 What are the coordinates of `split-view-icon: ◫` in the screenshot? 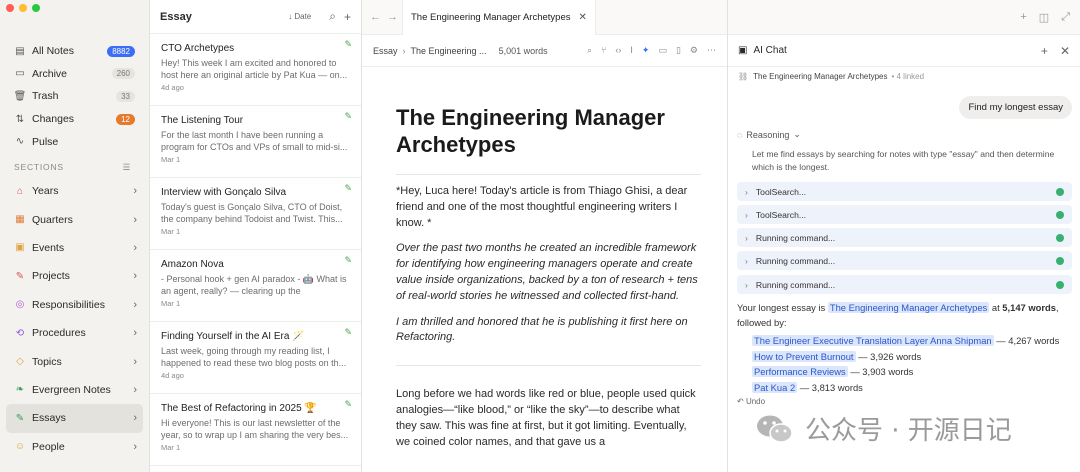 It's located at (1044, 17).